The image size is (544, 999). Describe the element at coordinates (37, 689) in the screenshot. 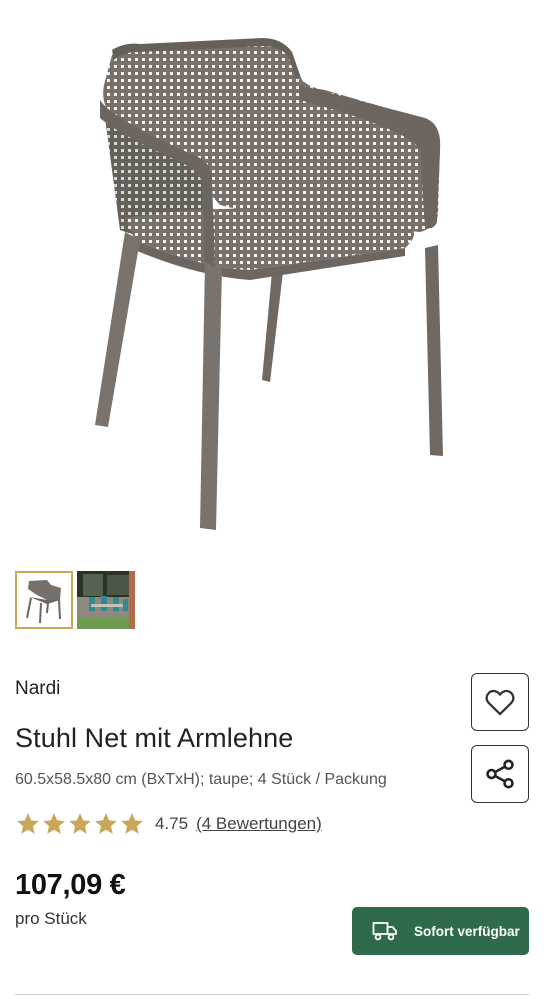

I see `product-brand: Nardi` at that location.